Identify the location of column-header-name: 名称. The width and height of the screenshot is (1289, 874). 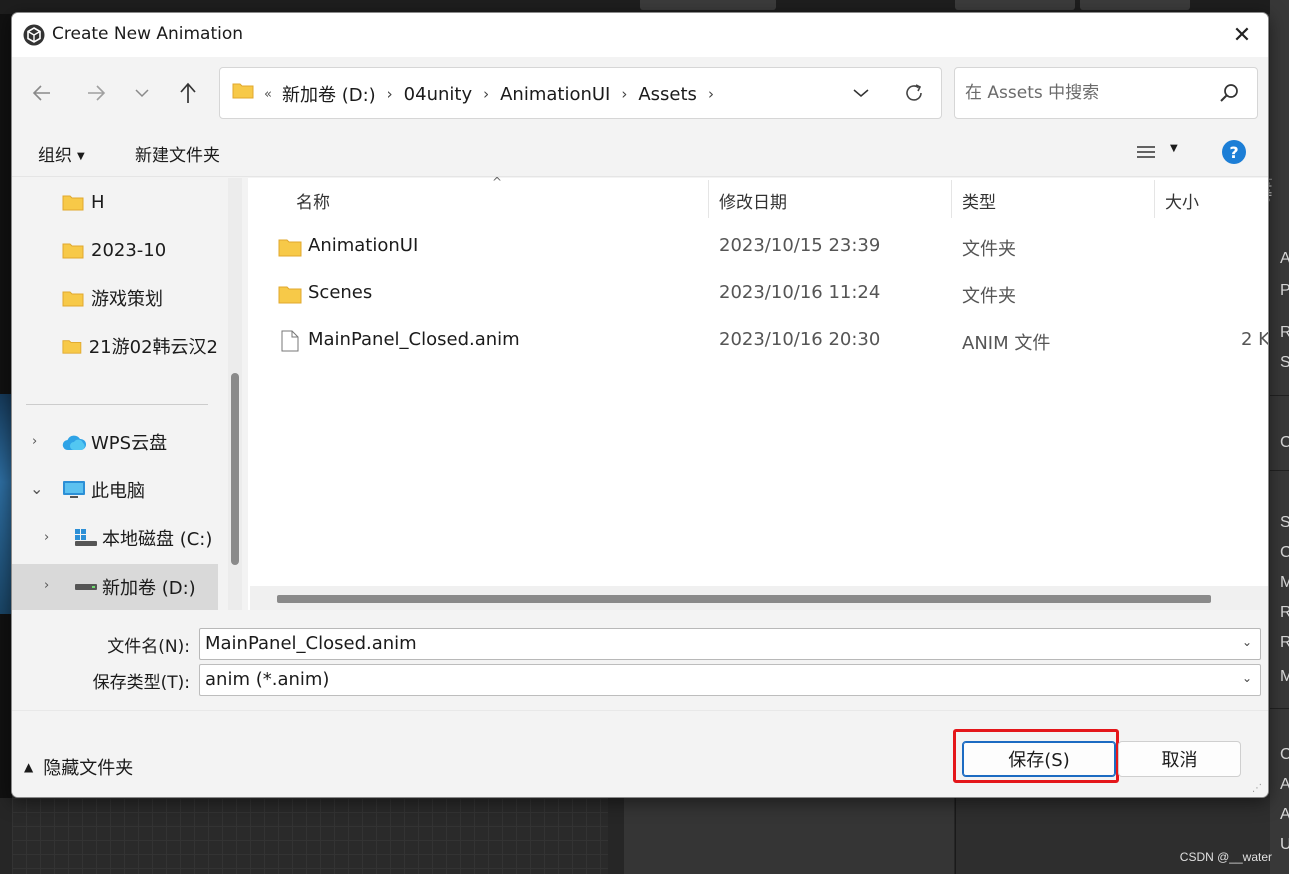
(313, 200).